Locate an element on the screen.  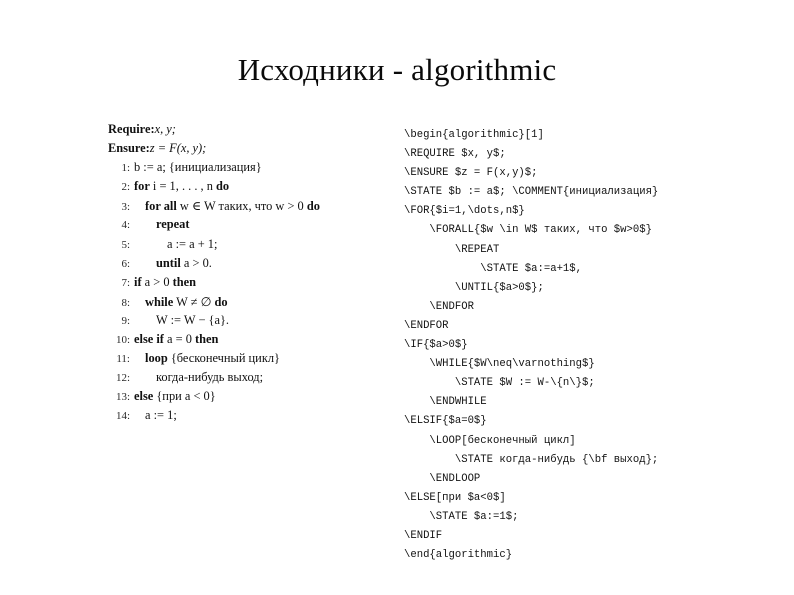
algorithm-line-text: for all w ∈ W таких, что w > 0 do is located at coordinates (232, 206).